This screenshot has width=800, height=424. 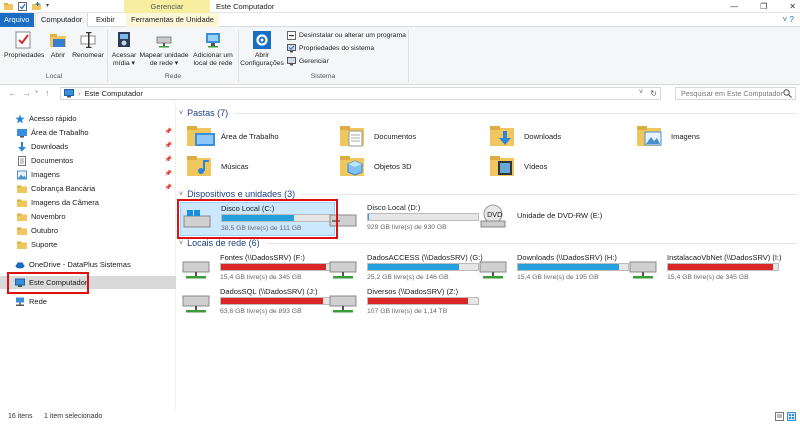 I want to click on folder-downloads: Downloads, so click(x=525, y=136).